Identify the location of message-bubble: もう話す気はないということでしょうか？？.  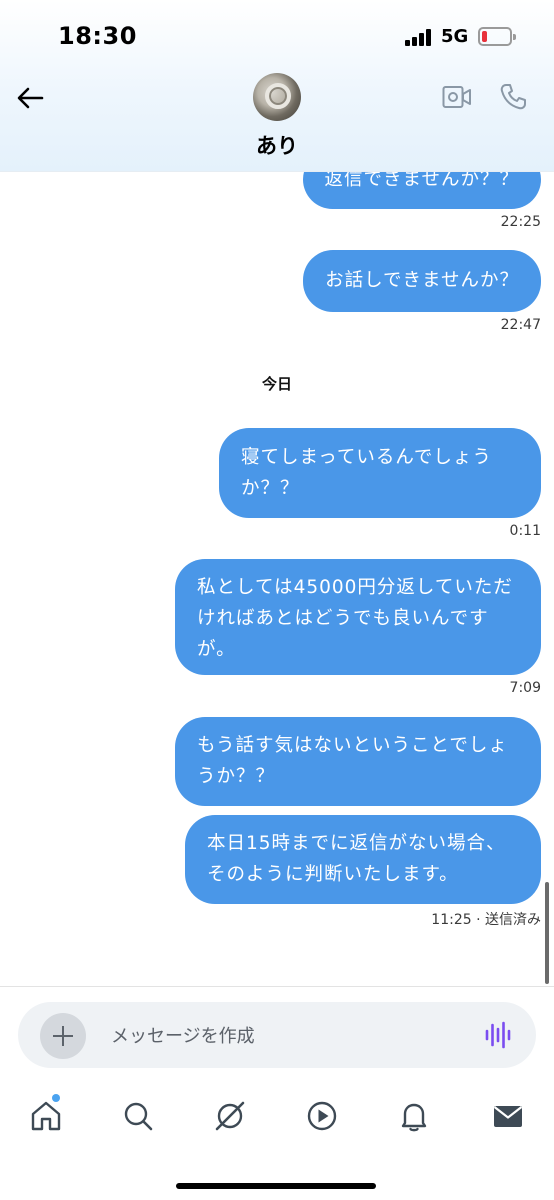
(358, 761).